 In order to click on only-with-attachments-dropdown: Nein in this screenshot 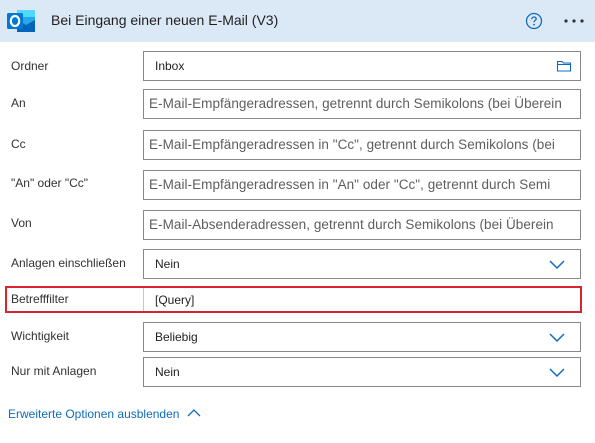, I will do `click(362, 372)`.